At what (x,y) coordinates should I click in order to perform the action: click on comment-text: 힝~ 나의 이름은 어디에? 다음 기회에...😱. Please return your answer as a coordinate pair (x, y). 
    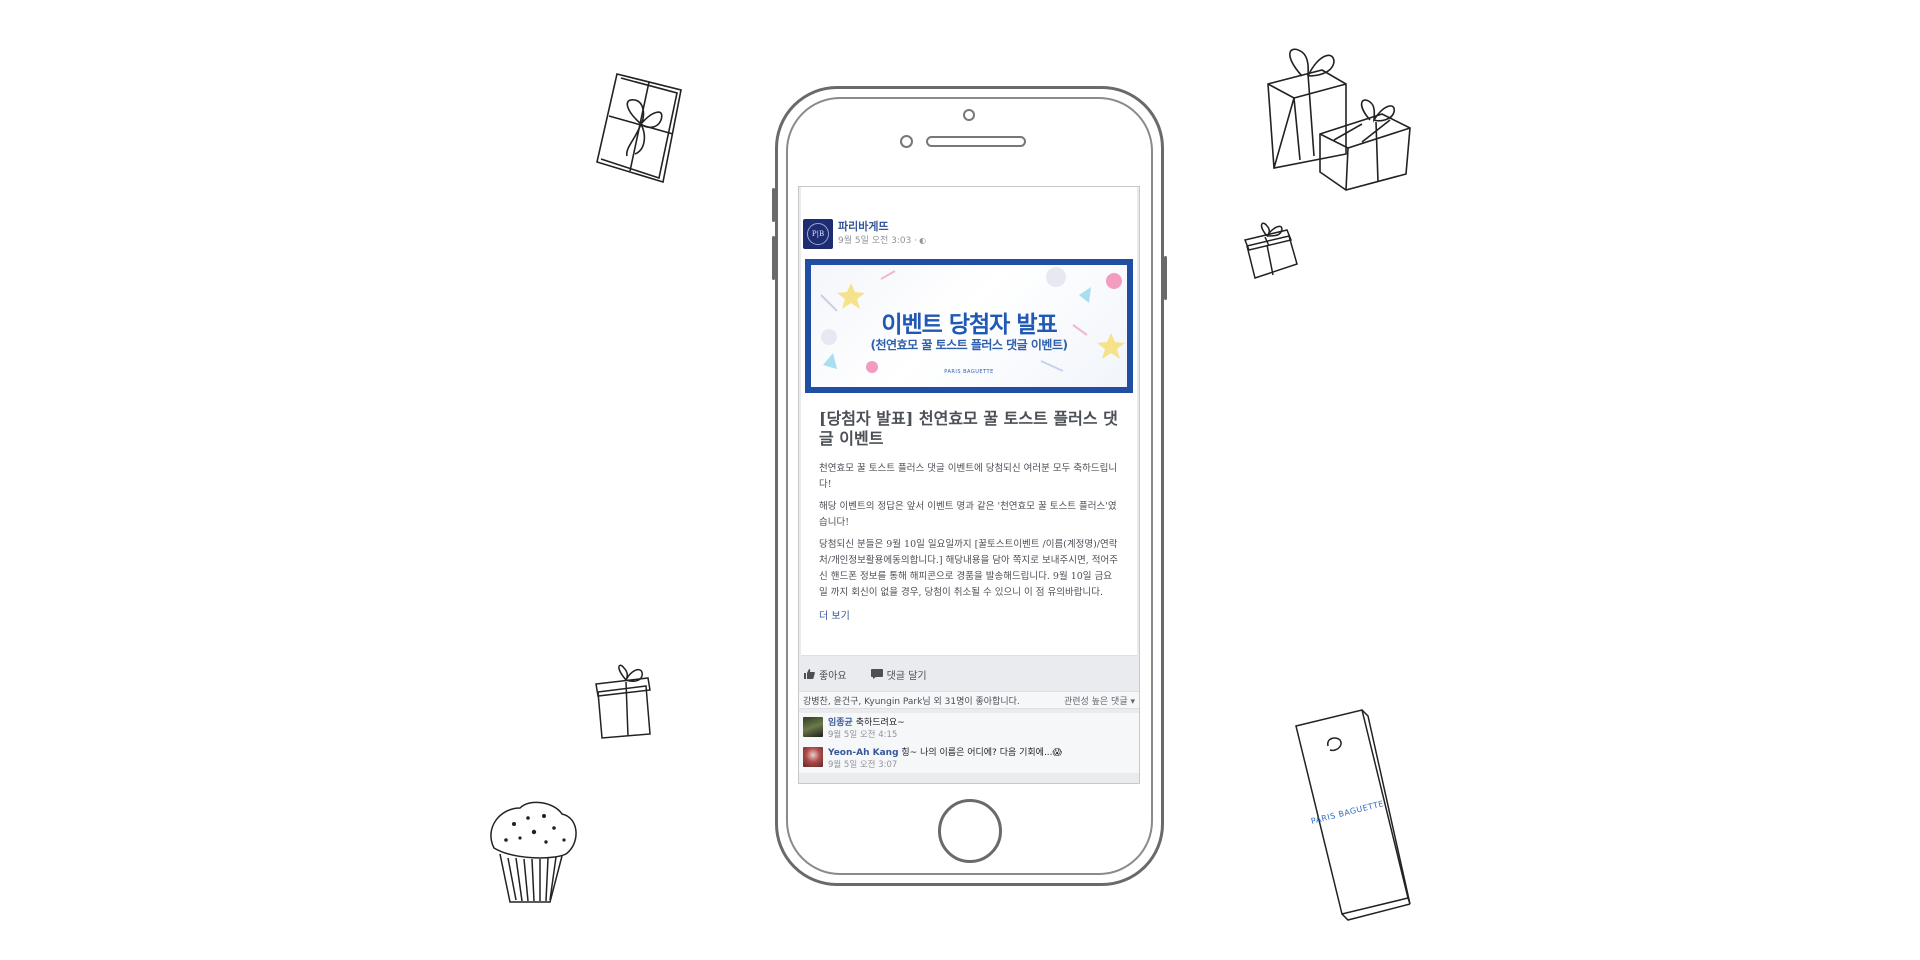
    Looking at the image, I should click on (981, 753).